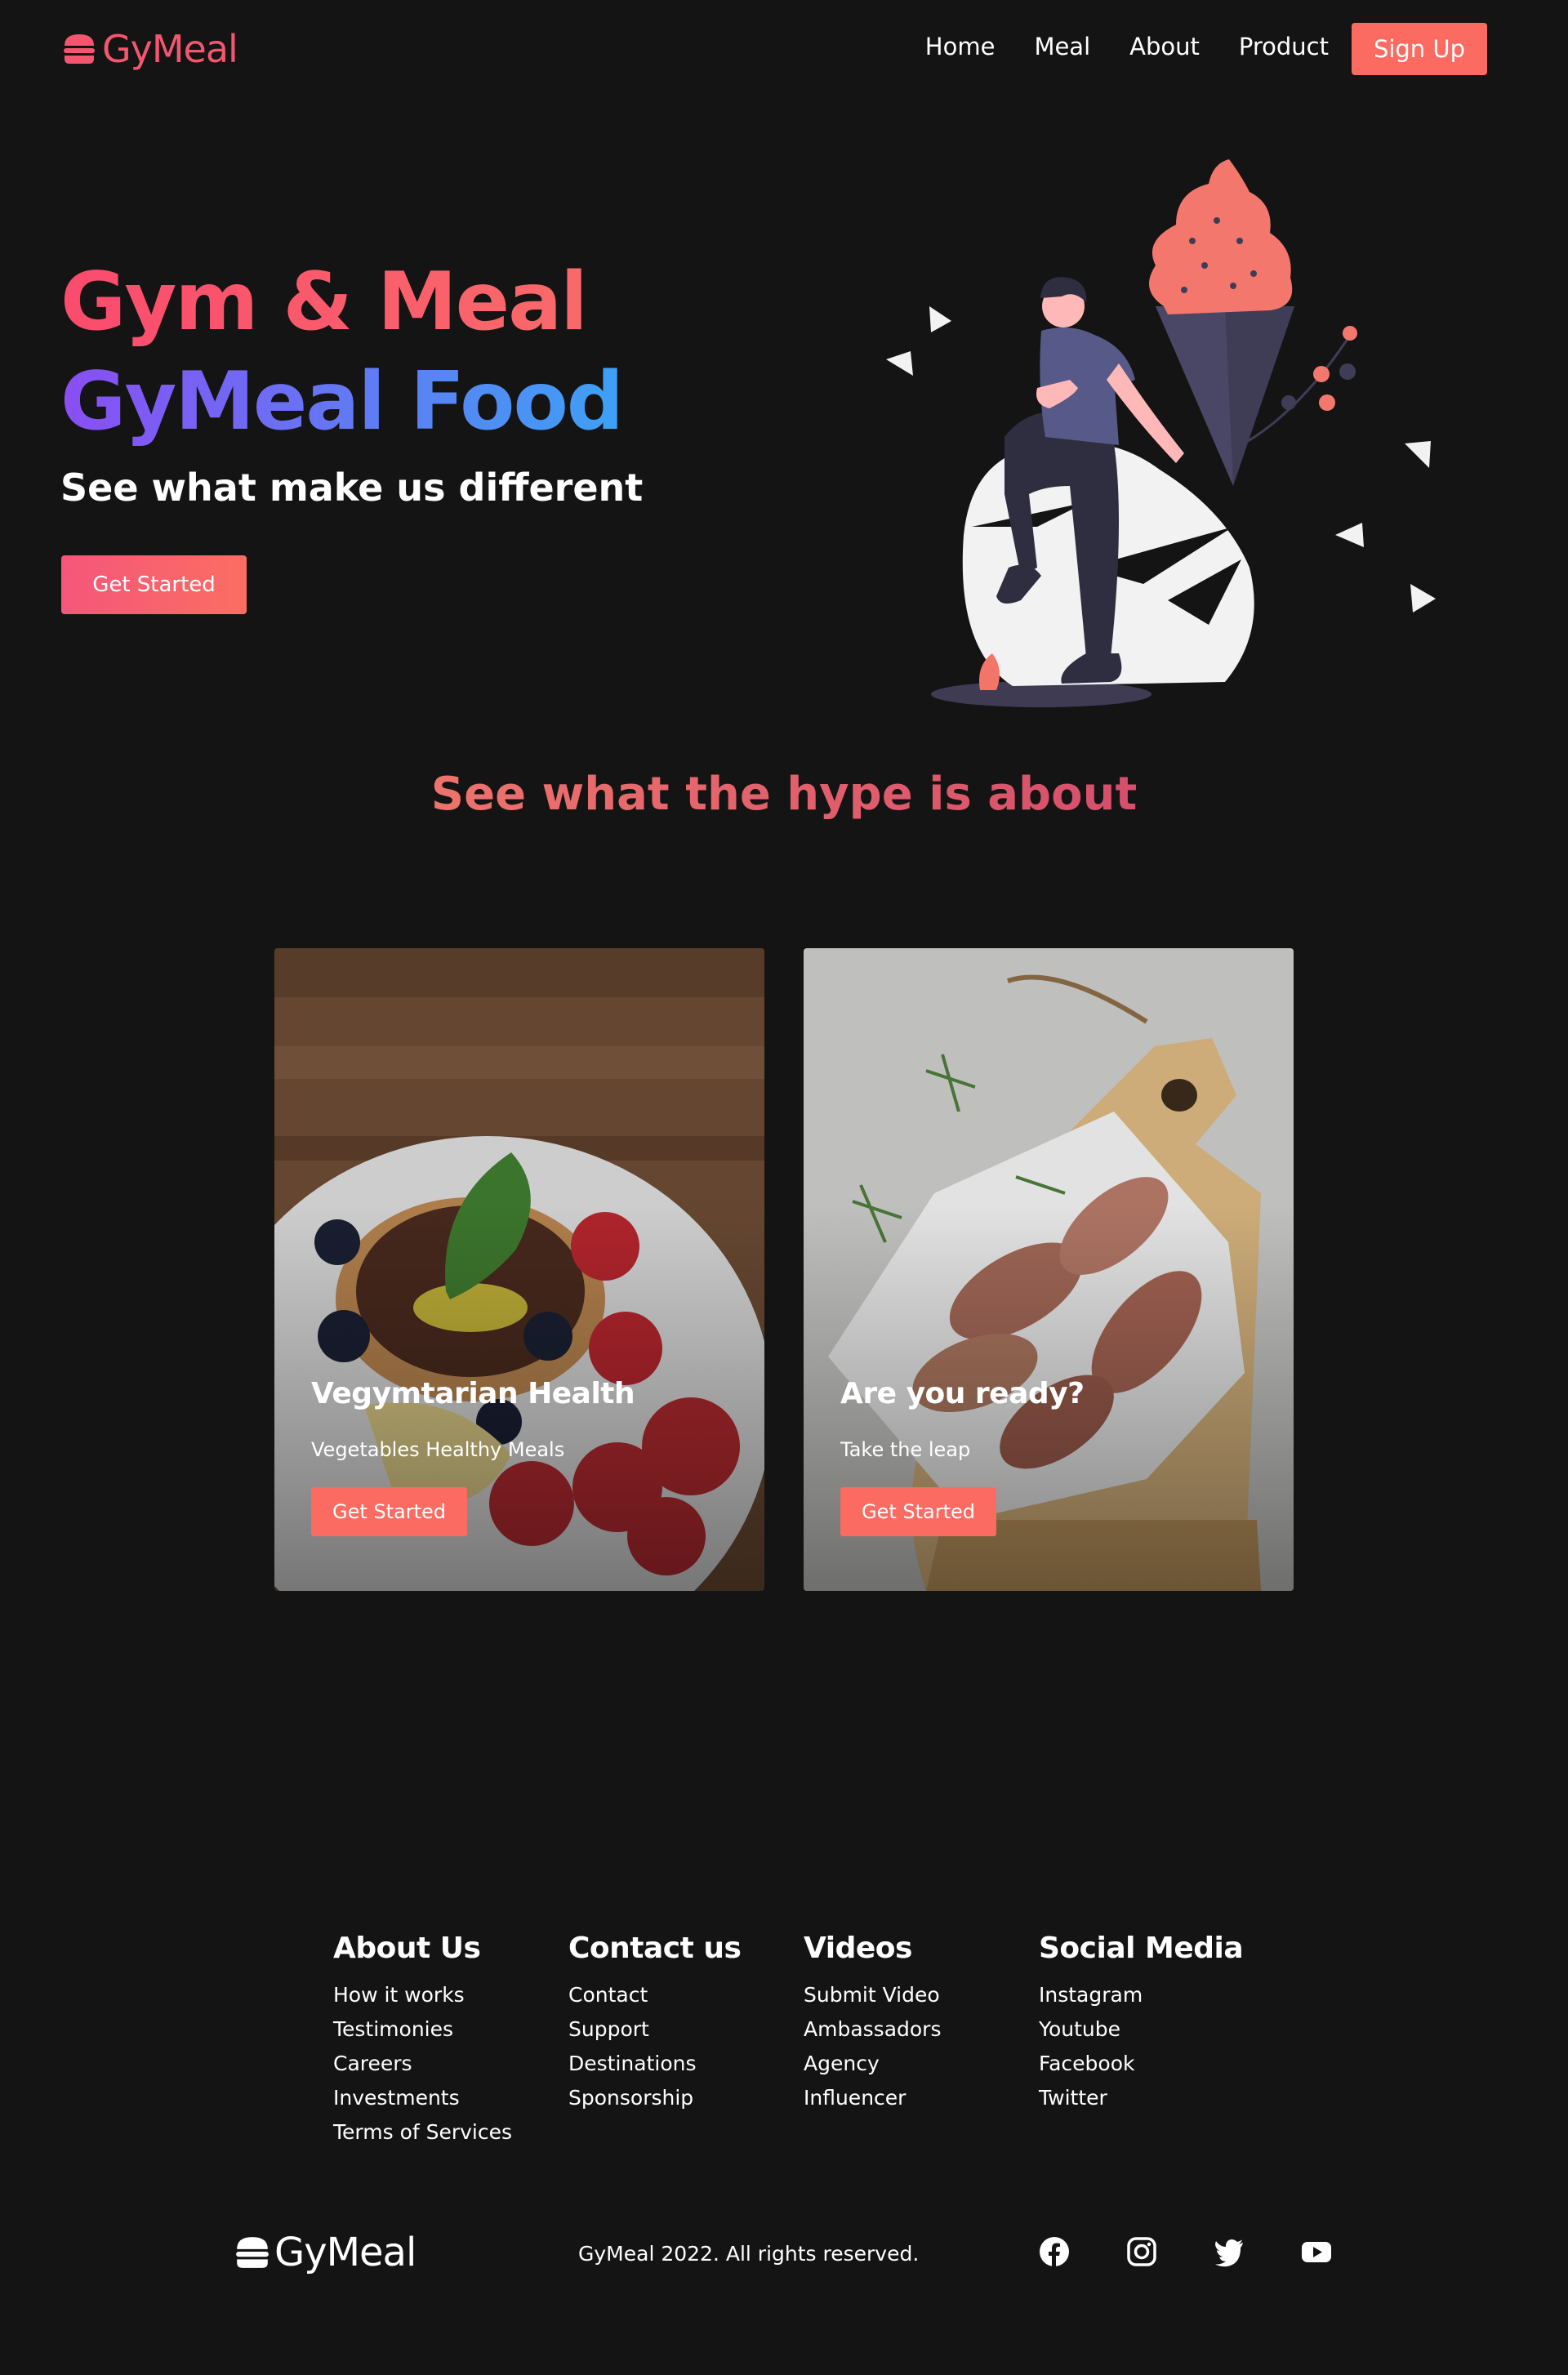  I want to click on nav-link-meal: Meal, so click(1062, 46).